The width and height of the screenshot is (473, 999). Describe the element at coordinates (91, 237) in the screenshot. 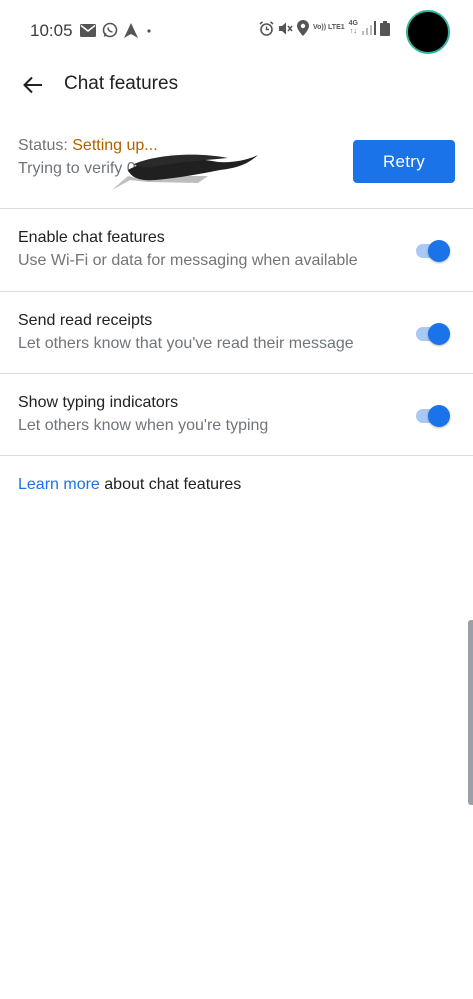

I see `setting-title: Enable chat features` at that location.